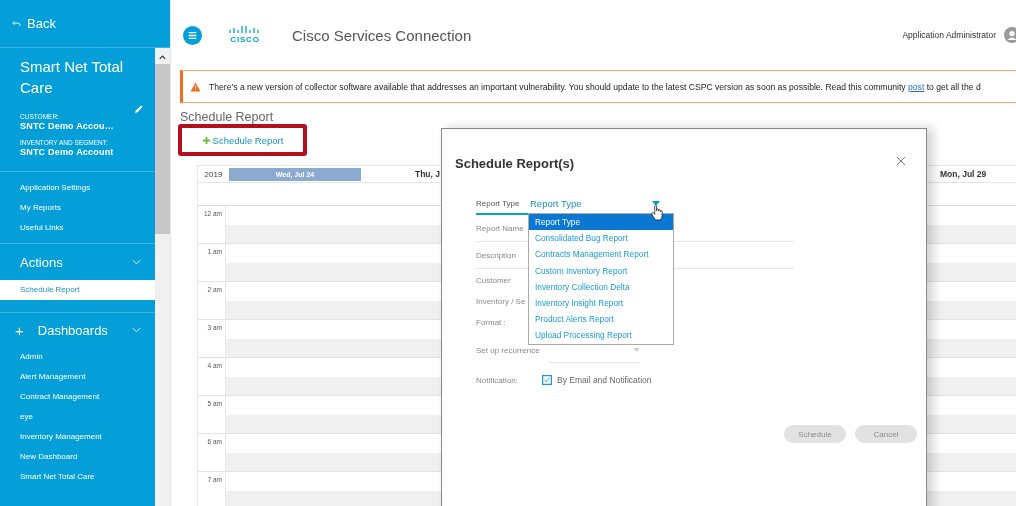 Image resolution: width=1016 pixels, height=506 pixels. What do you see at coordinates (595, 203) in the screenshot?
I see `report-type-select: Report Type` at bounding box center [595, 203].